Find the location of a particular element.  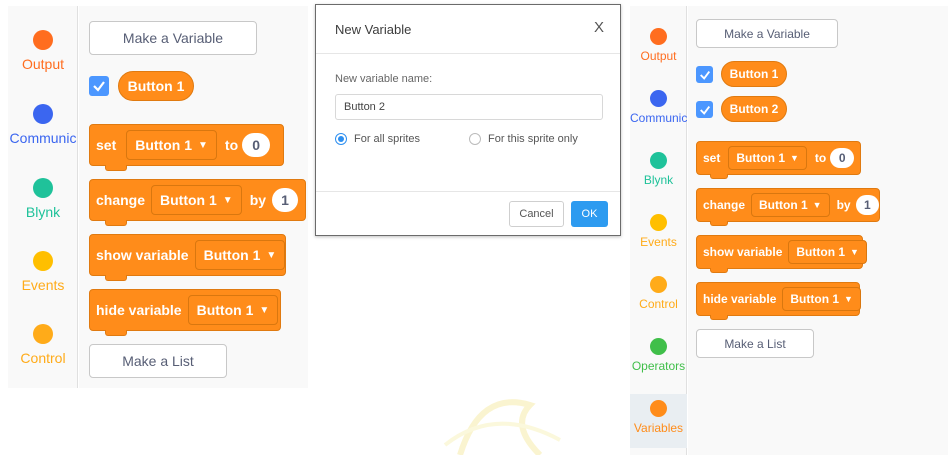

variables-dot-icon is located at coordinates (658, 408).